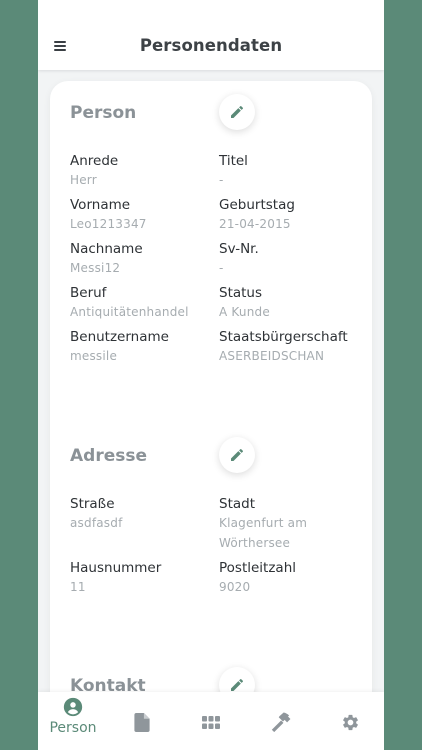 This screenshot has width=422, height=750. I want to click on field-label: Nachname, so click(106, 249).